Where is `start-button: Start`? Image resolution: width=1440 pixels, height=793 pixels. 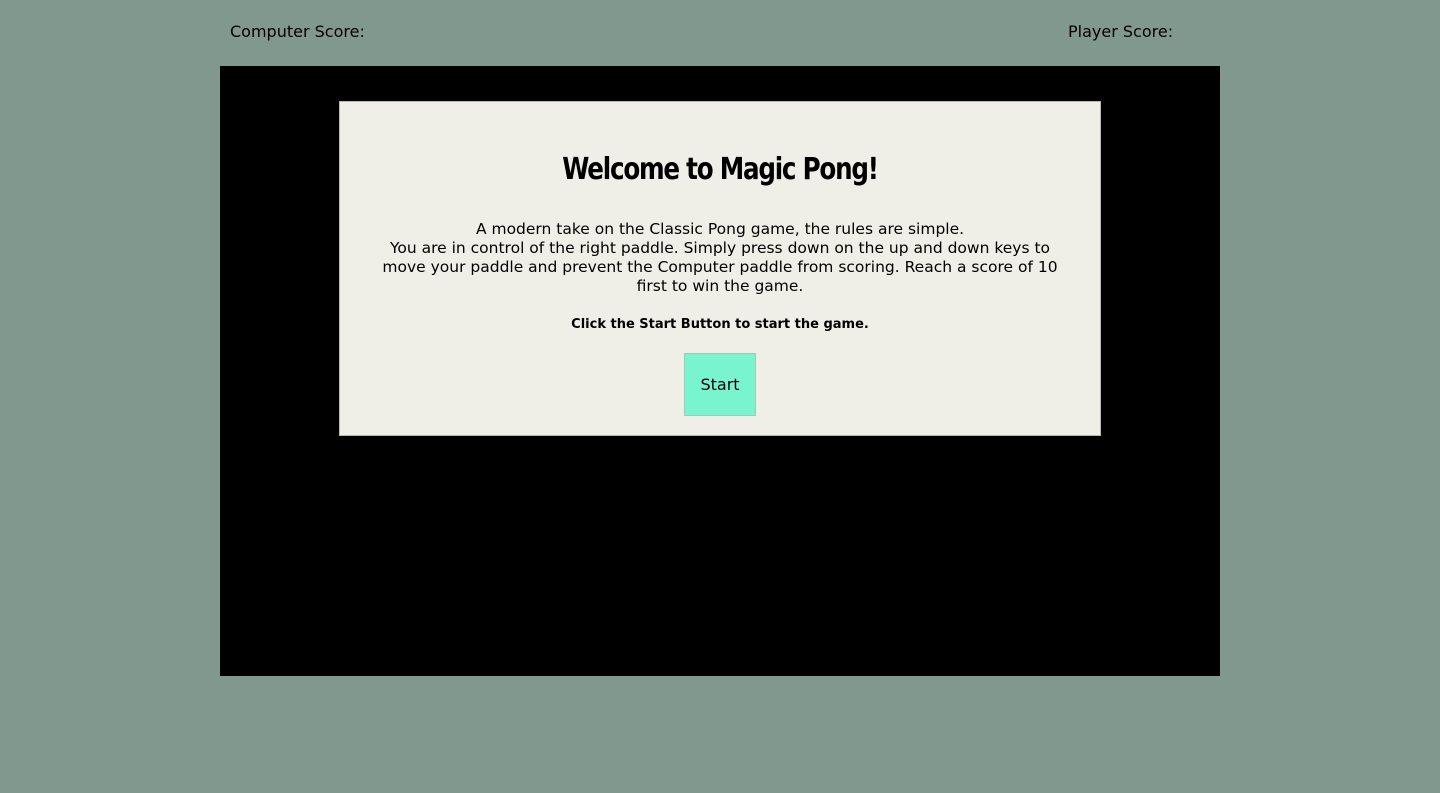 start-button: Start is located at coordinates (720, 384).